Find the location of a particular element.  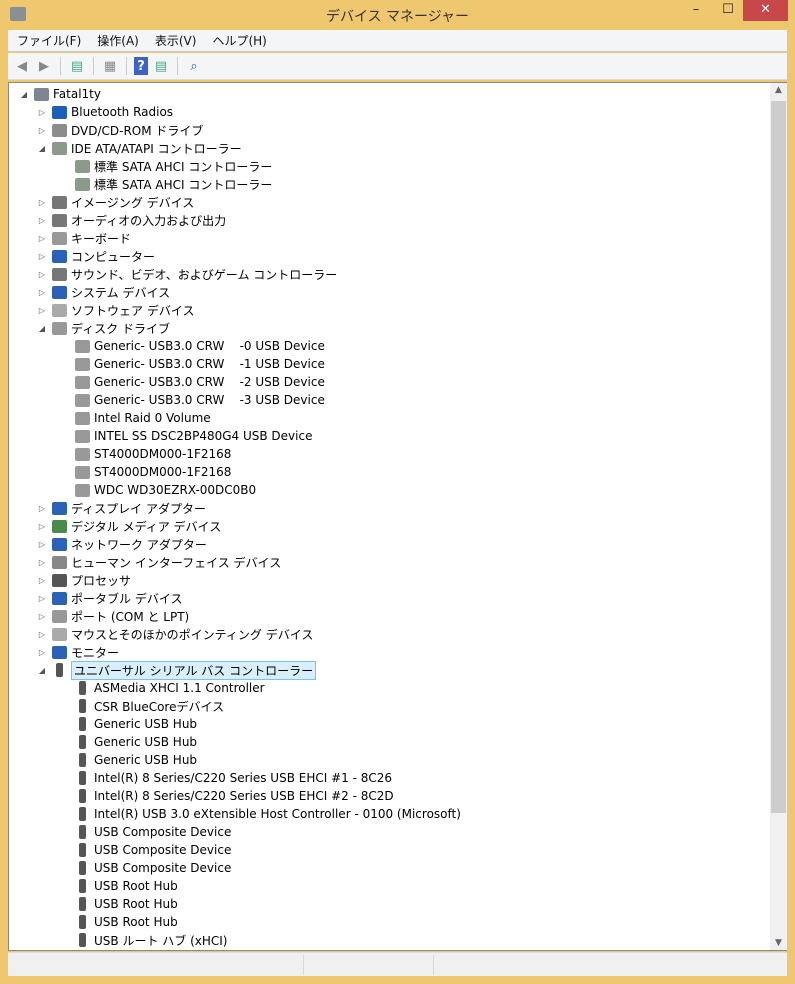

tree-item: Generic- USB3.0 CRW -1 USB Device is located at coordinates (190, 364).